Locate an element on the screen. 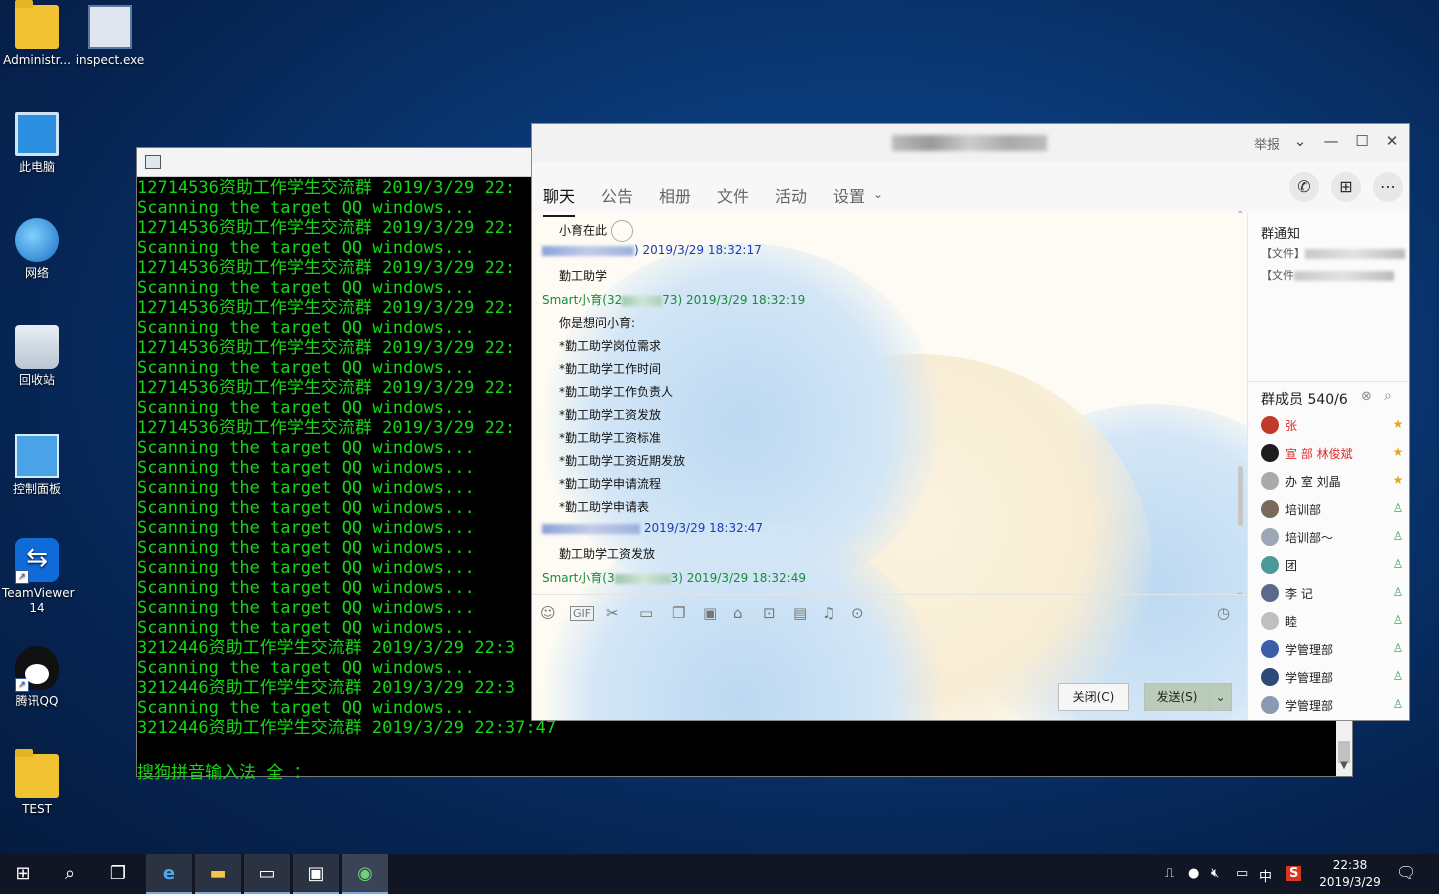 This screenshot has height=894, width=1439. chat-scrollbar: ⌃ ⌄ is located at coordinates (1241, 404).